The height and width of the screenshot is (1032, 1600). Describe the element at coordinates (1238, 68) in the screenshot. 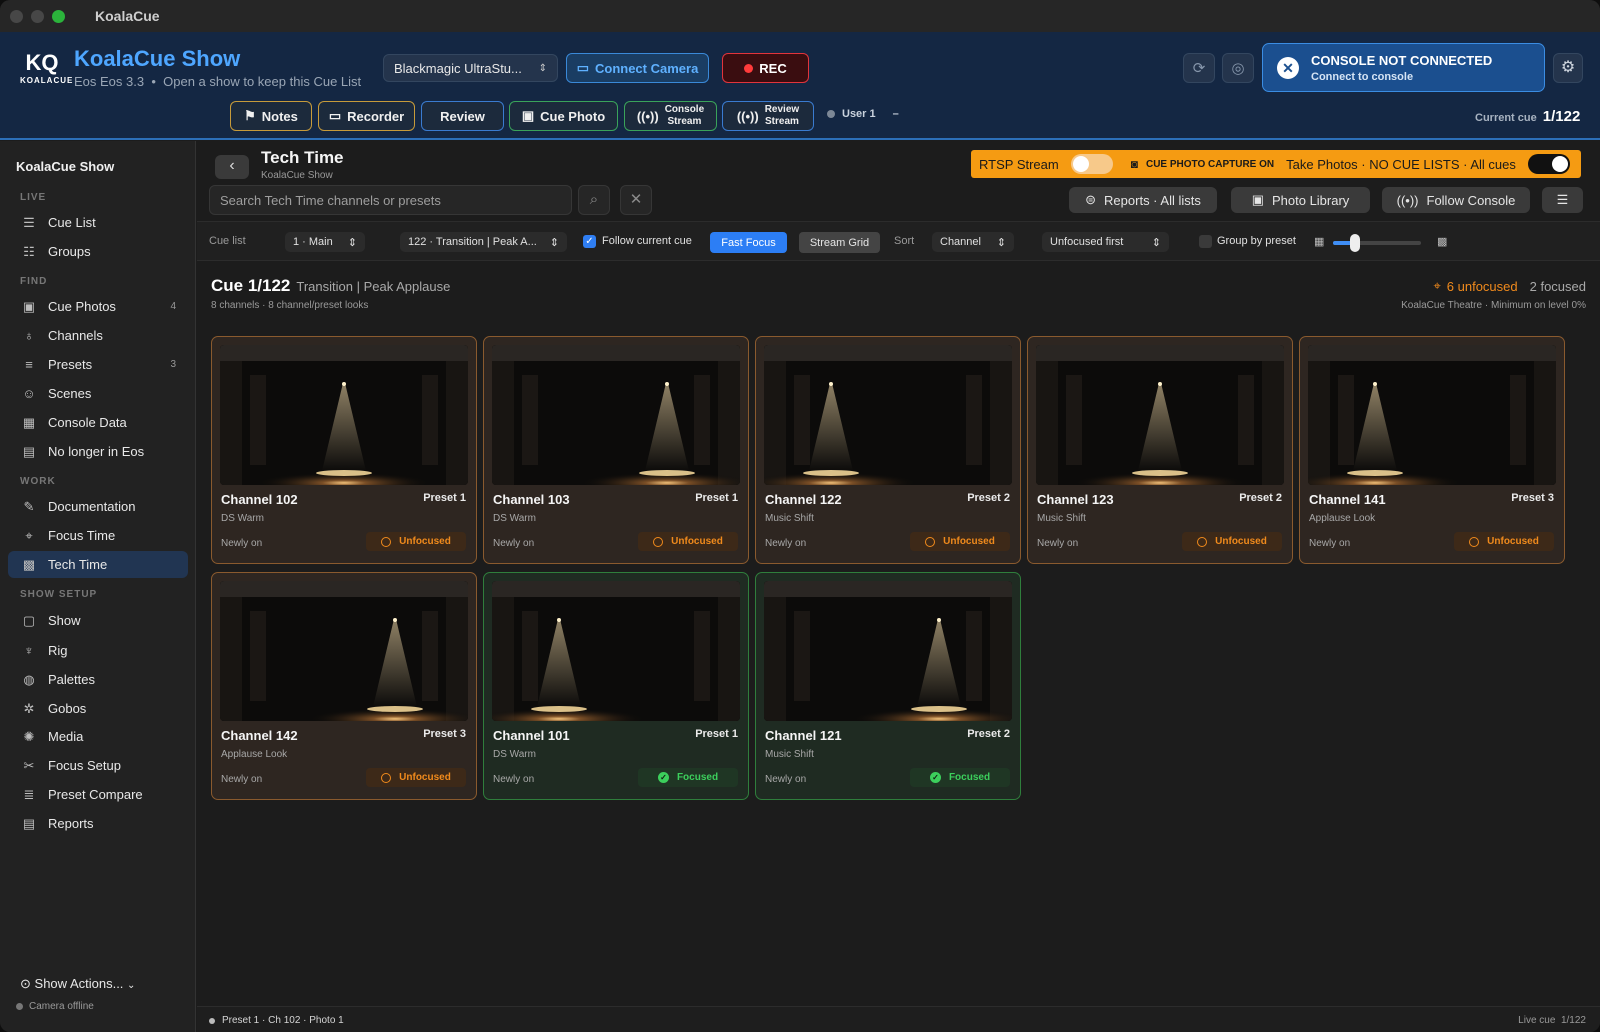

I see `target-button: ◎` at that location.